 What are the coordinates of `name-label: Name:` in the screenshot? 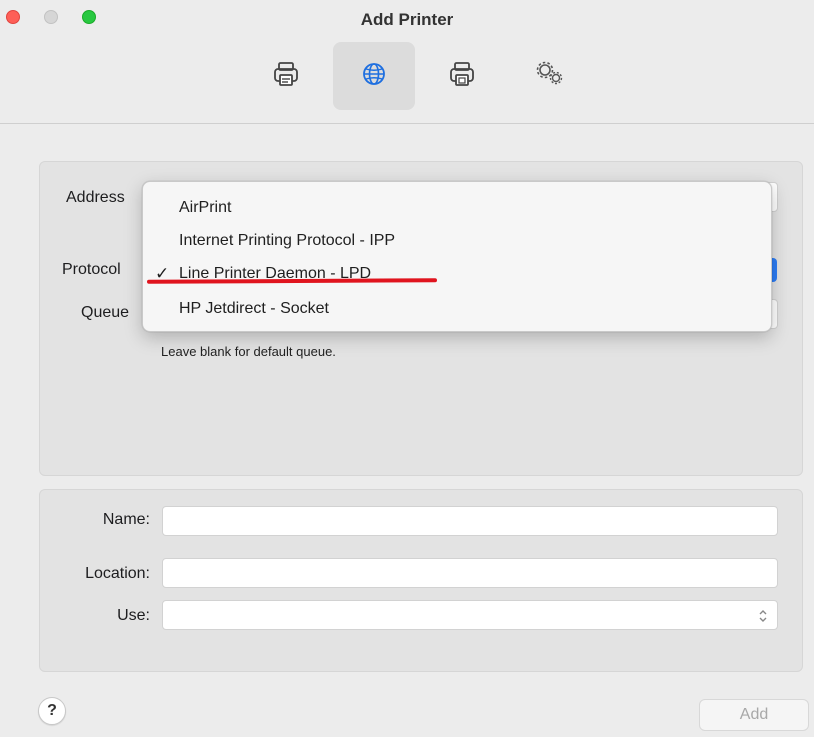 It's located at (126, 519).